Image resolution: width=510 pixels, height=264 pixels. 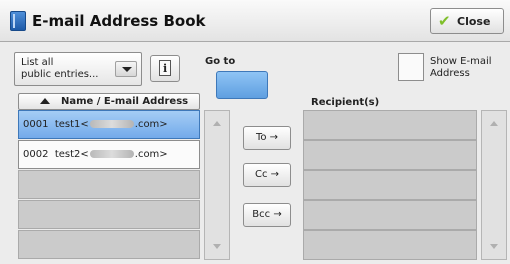 I want to click on goto-input-button, so click(x=242, y=85).